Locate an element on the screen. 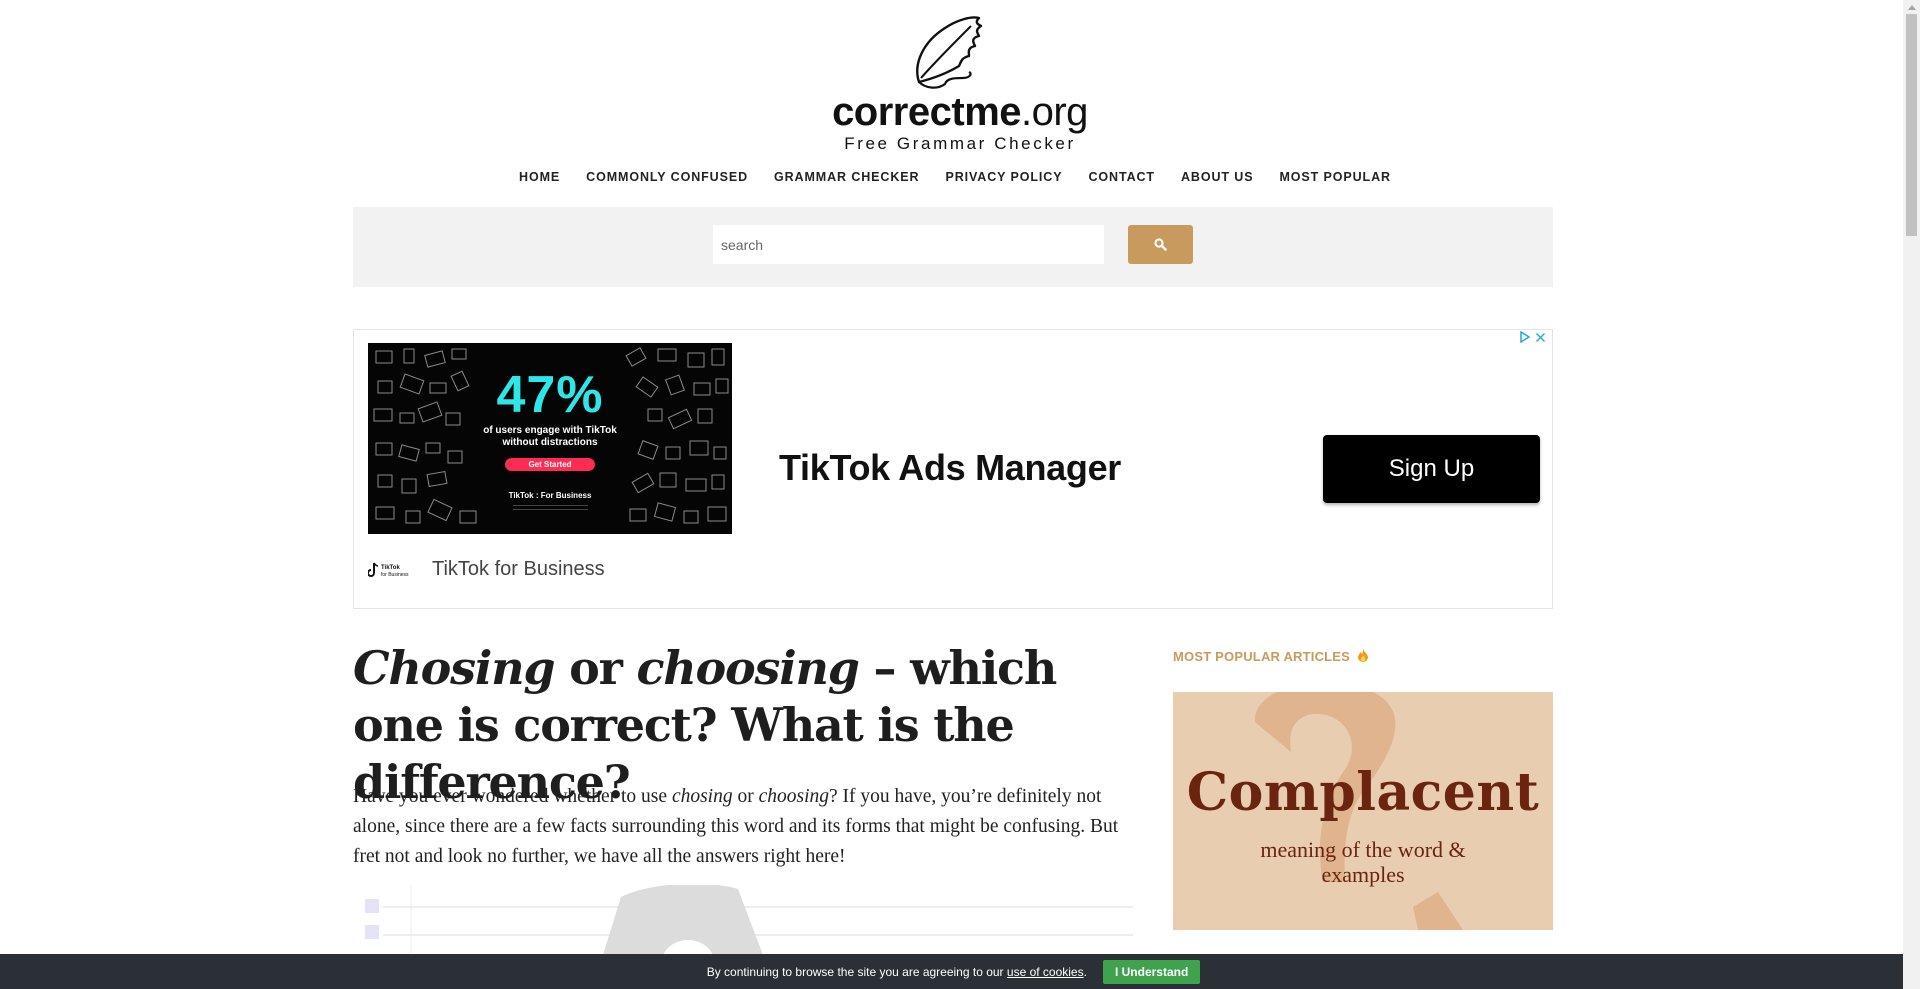 The height and width of the screenshot is (989, 1920). close-icon is located at coordinates (1540, 337).